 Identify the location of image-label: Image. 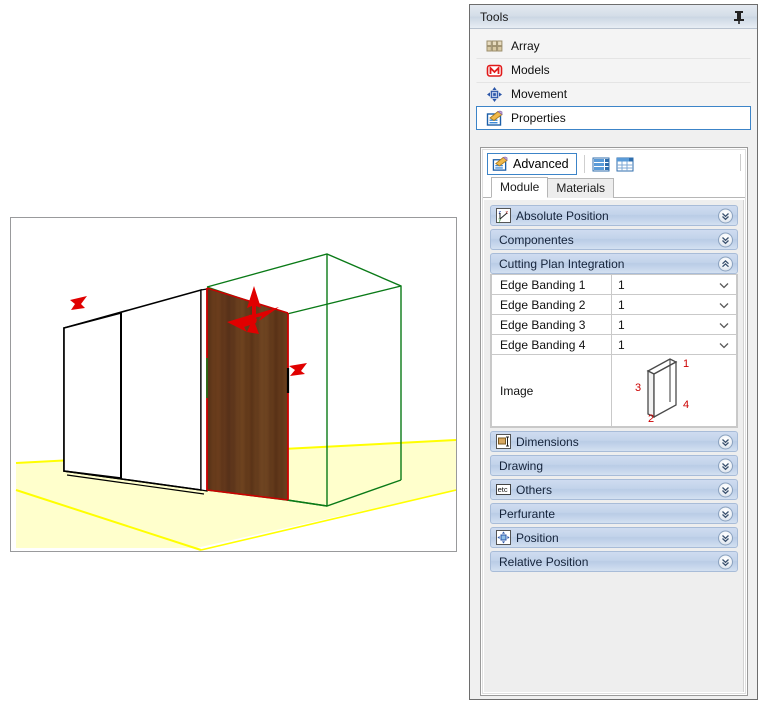
(551, 390).